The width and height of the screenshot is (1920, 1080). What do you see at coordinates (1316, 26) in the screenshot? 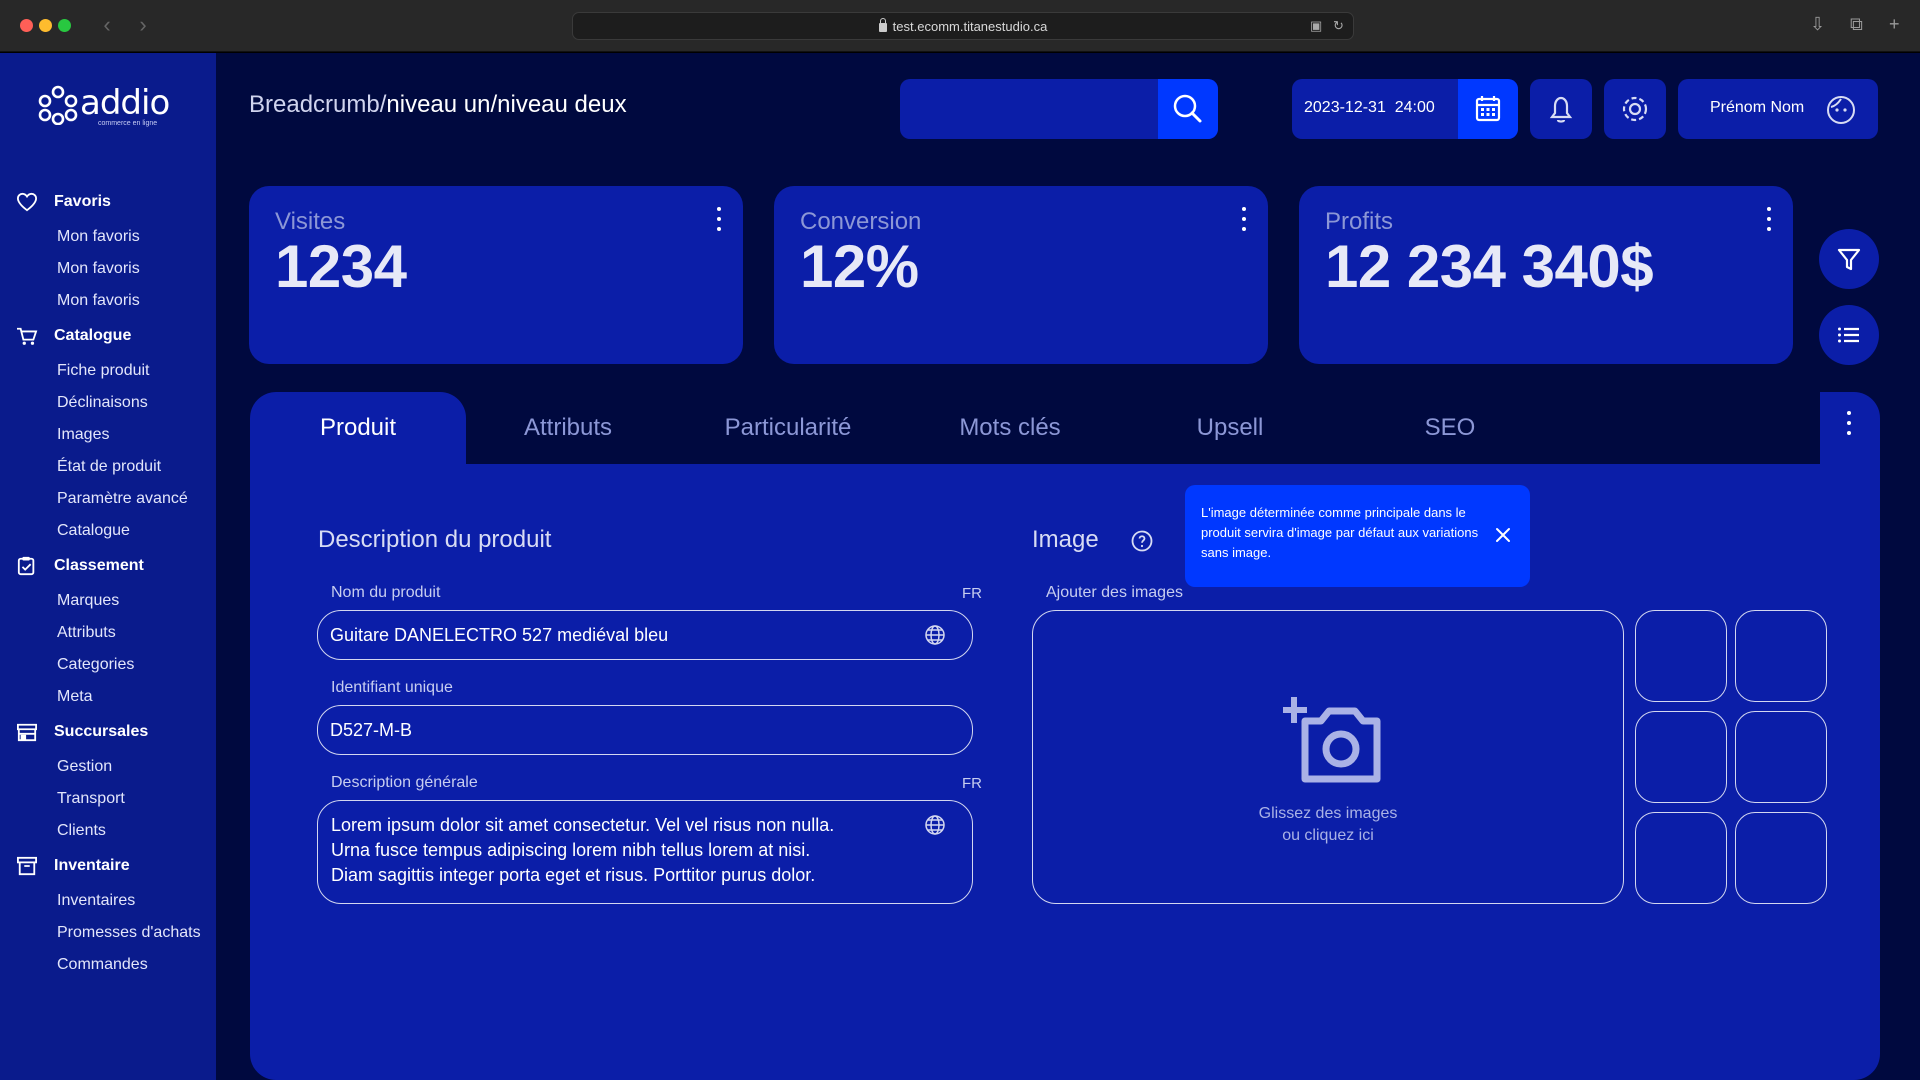
I see `translate-icon: ▣` at bounding box center [1316, 26].